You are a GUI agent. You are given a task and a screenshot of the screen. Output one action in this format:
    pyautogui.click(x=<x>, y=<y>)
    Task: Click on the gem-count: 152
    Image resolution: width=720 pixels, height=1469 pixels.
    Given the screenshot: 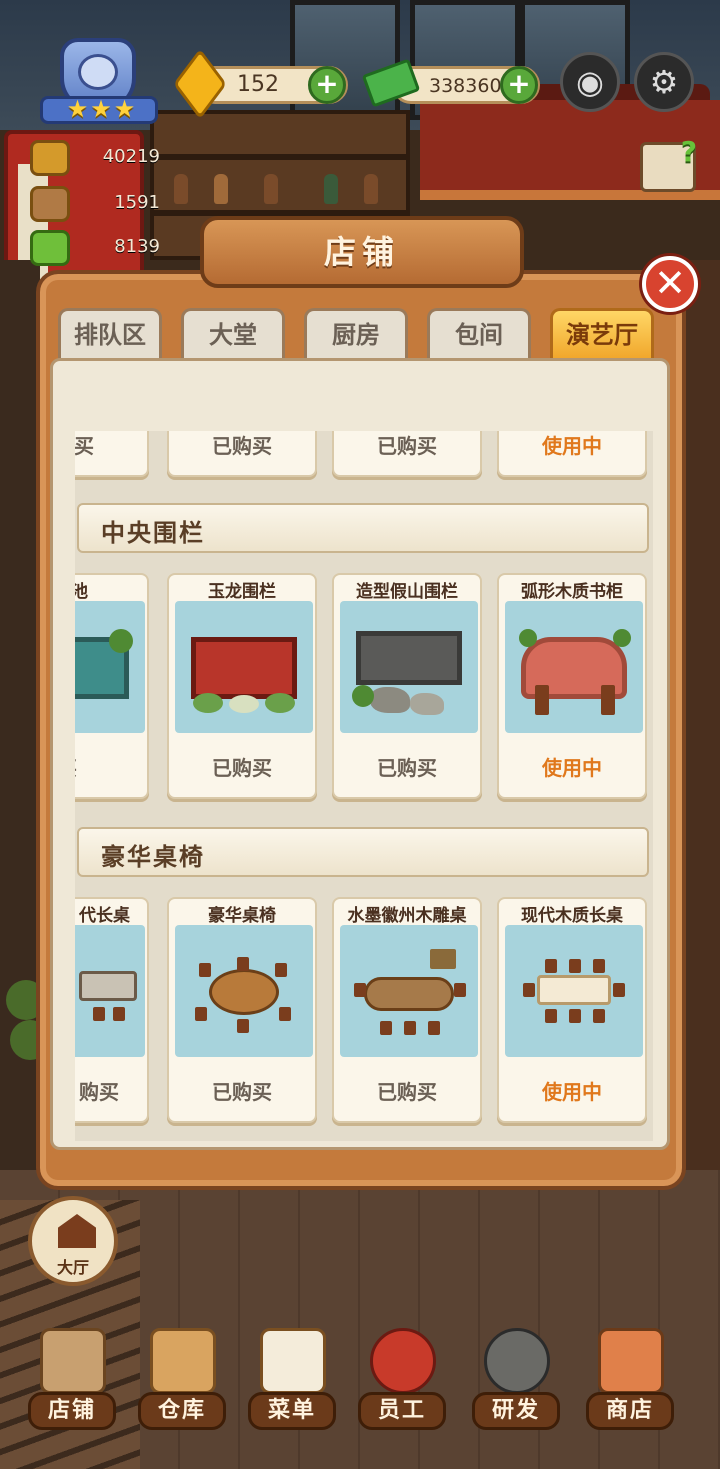 What is the action you would take?
    pyautogui.click(x=258, y=84)
    